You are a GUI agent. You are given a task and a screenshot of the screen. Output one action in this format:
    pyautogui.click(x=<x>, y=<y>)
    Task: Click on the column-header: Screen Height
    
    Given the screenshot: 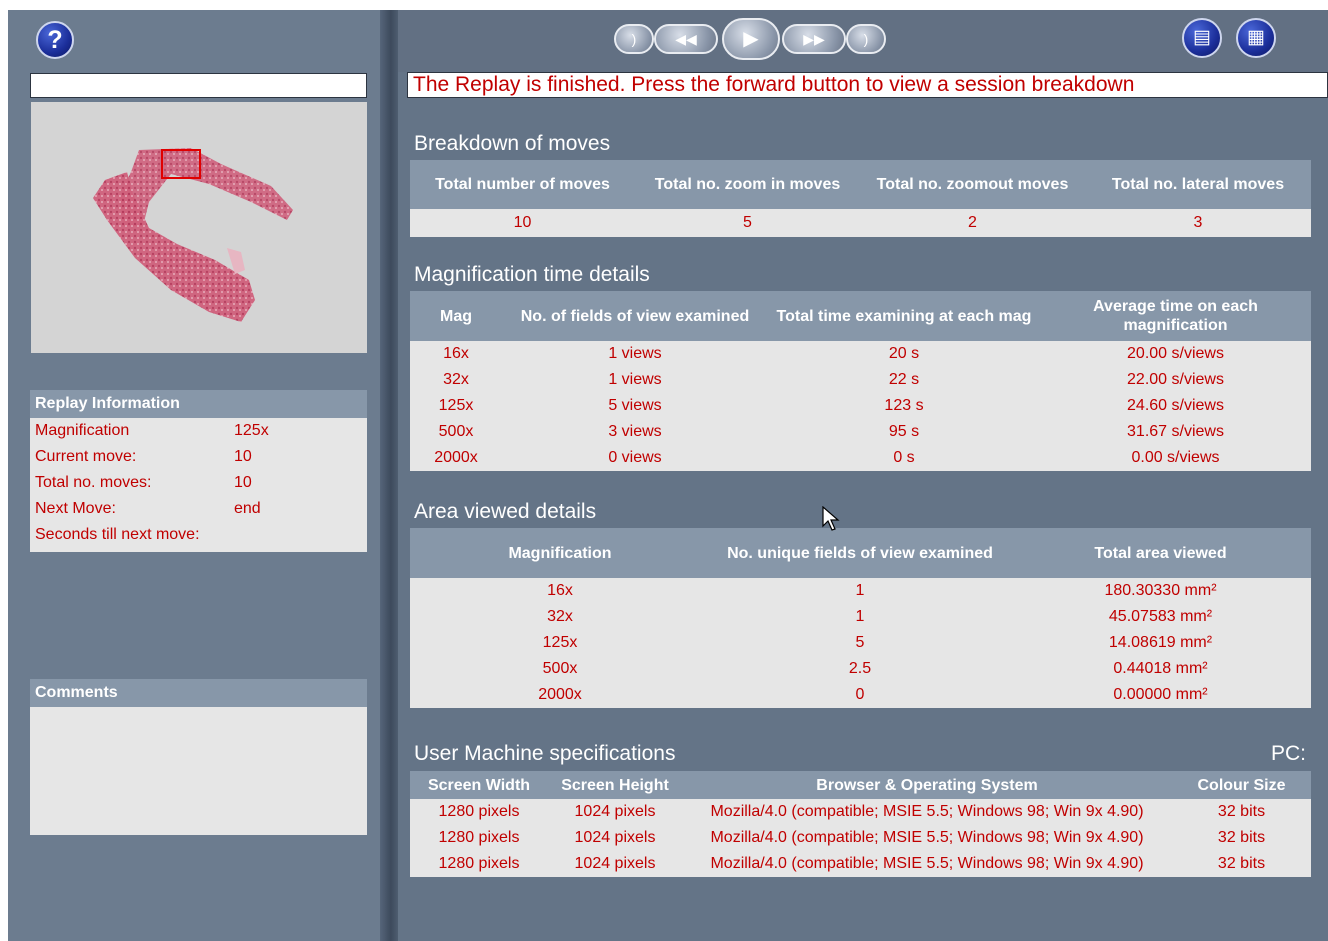 What is the action you would take?
    pyautogui.click(x=615, y=785)
    